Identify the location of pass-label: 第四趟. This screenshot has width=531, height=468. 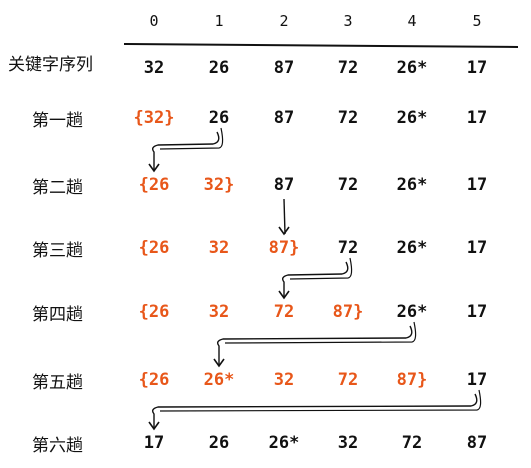
(57, 315).